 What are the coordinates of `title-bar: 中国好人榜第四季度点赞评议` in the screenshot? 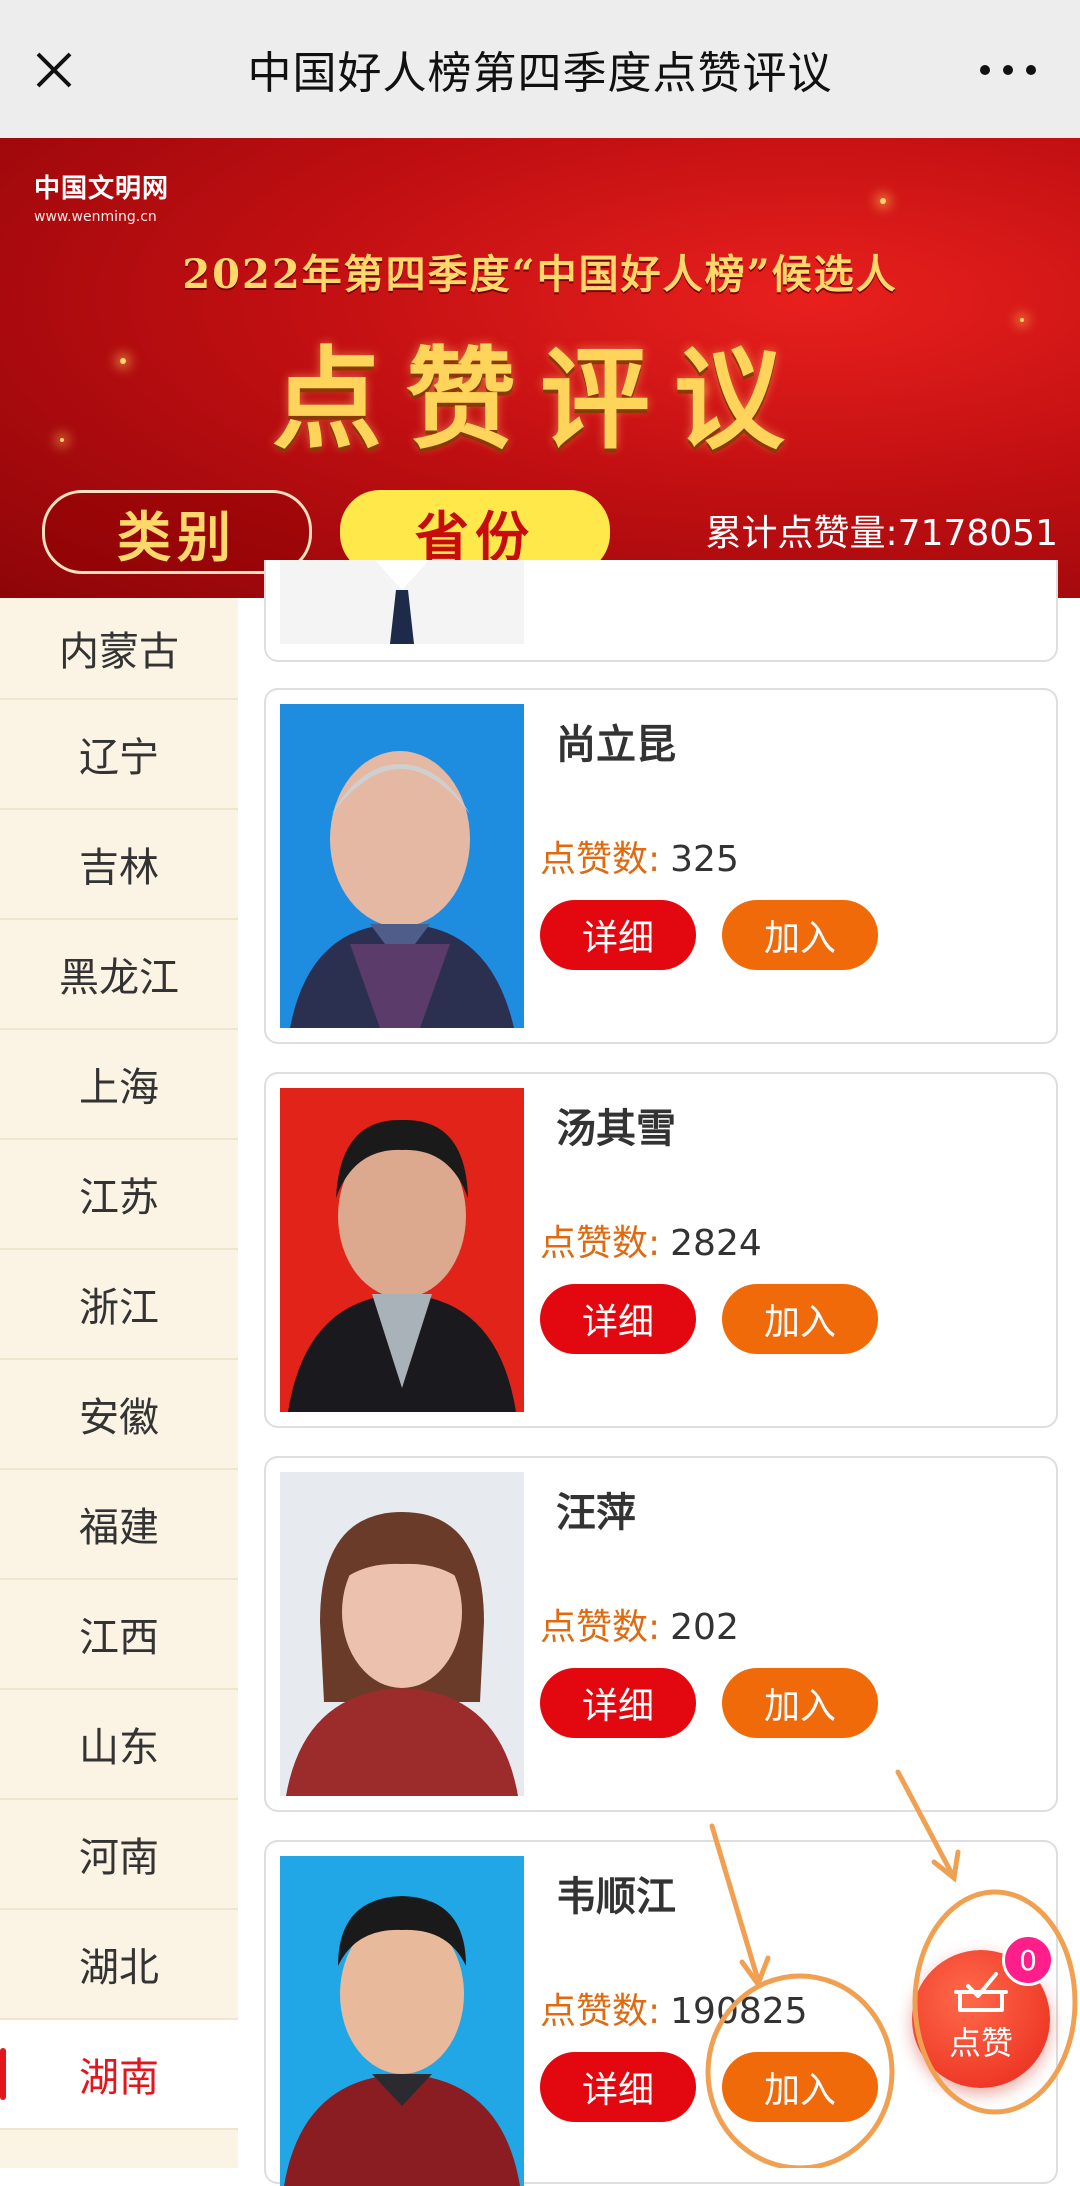 It's located at (540, 69).